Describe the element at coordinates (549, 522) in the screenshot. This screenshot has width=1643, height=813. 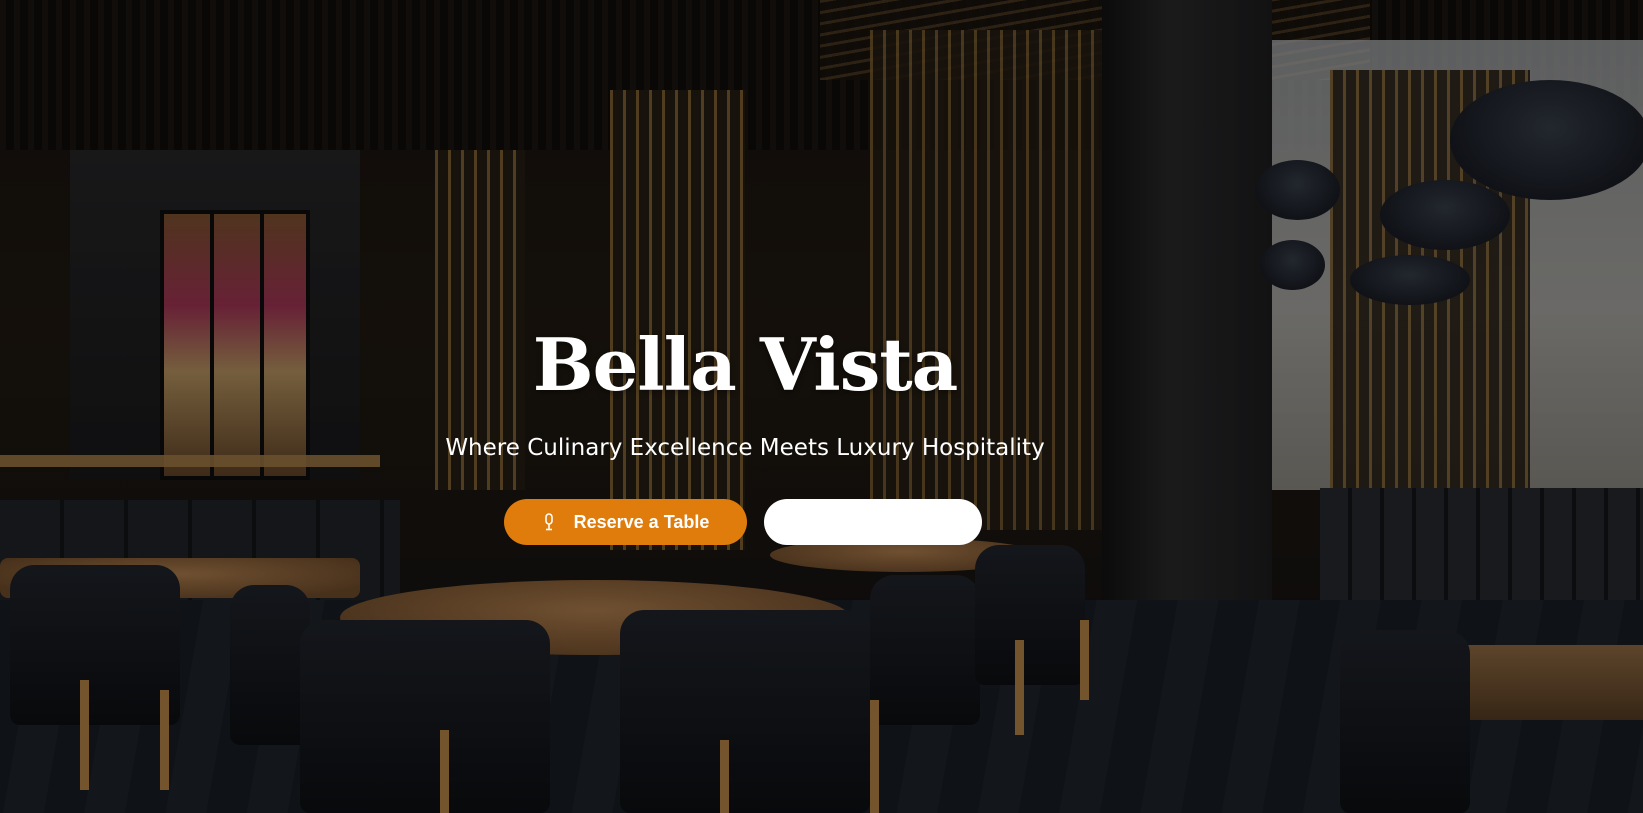
I see `microphone-icon` at that location.